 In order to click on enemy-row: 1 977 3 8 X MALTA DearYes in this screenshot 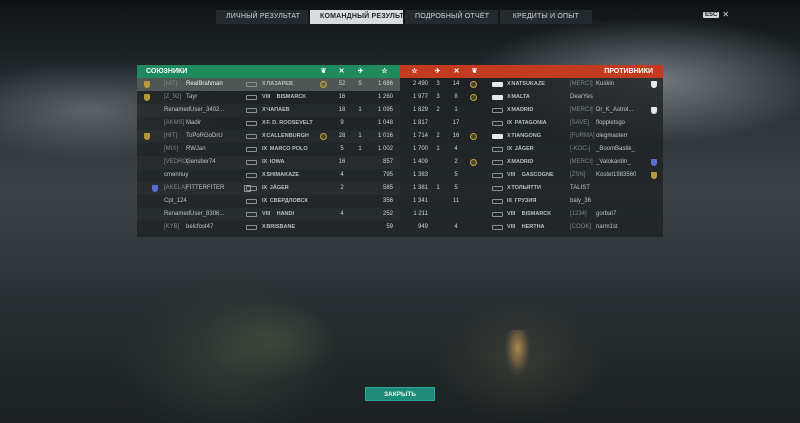, I will do `click(531, 97)`.